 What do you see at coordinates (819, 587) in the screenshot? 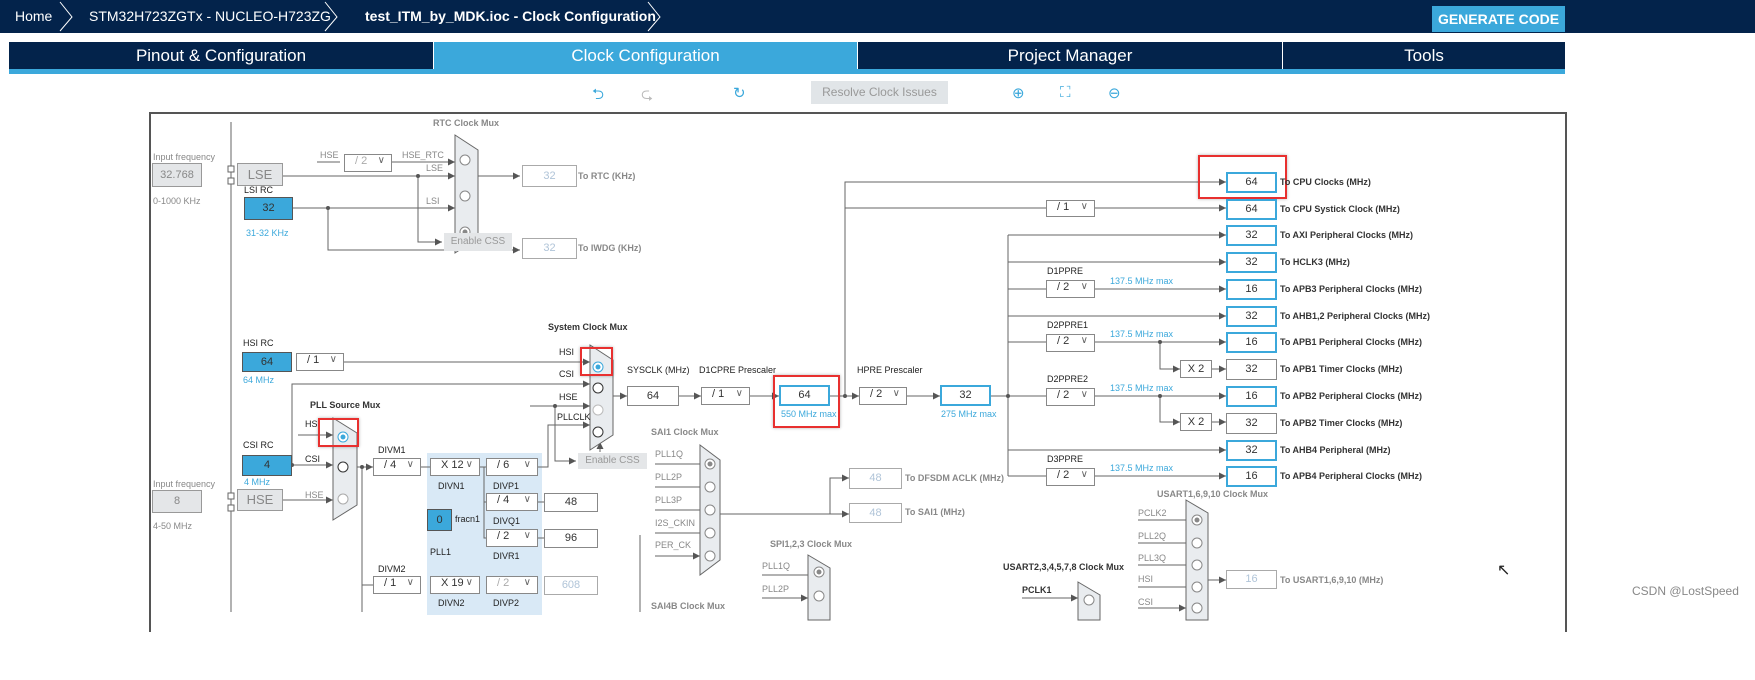
I see `spi123-mux` at bounding box center [819, 587].